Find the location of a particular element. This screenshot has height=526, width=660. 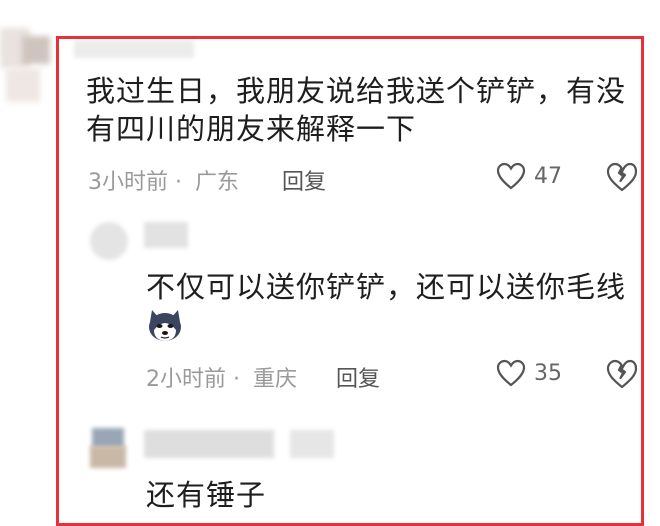

reply1-time: 2小时前 is located at coordinates (186, 379).